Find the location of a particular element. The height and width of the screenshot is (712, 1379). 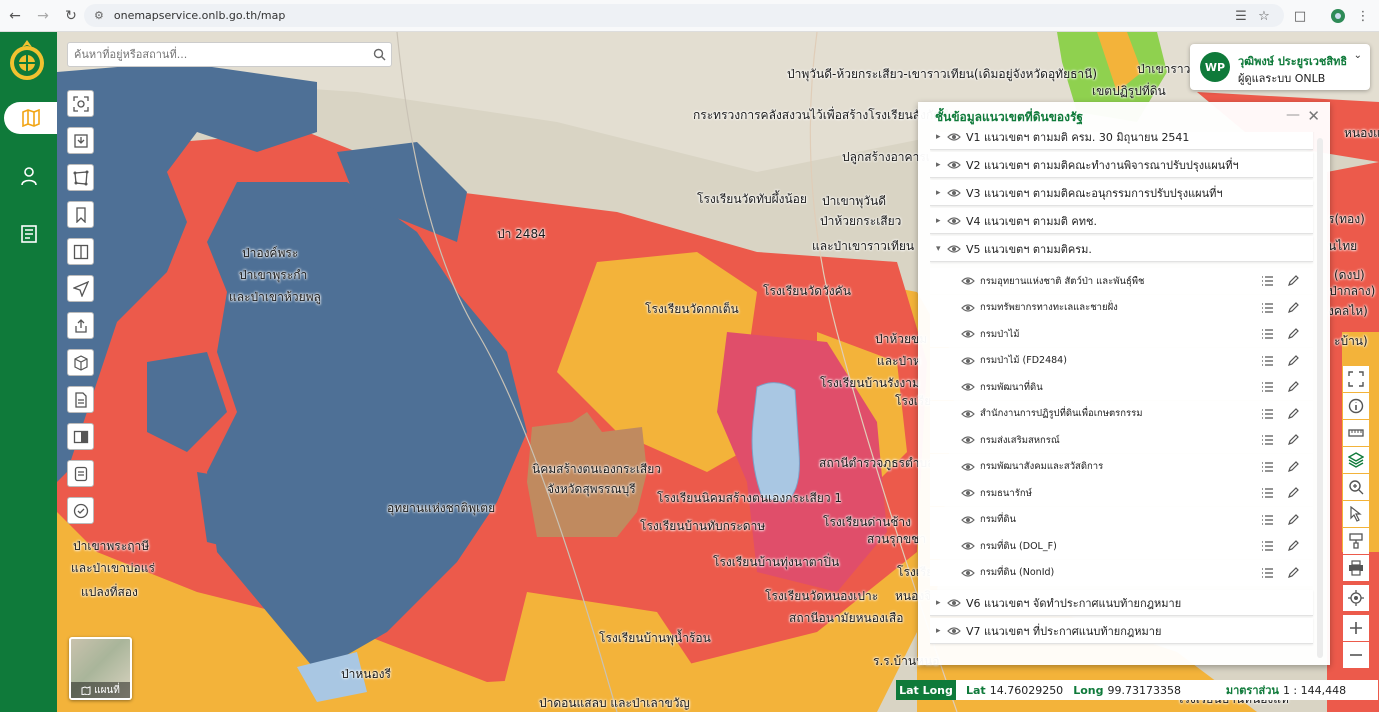

swipe-icon is located at coordinates (80, 436).